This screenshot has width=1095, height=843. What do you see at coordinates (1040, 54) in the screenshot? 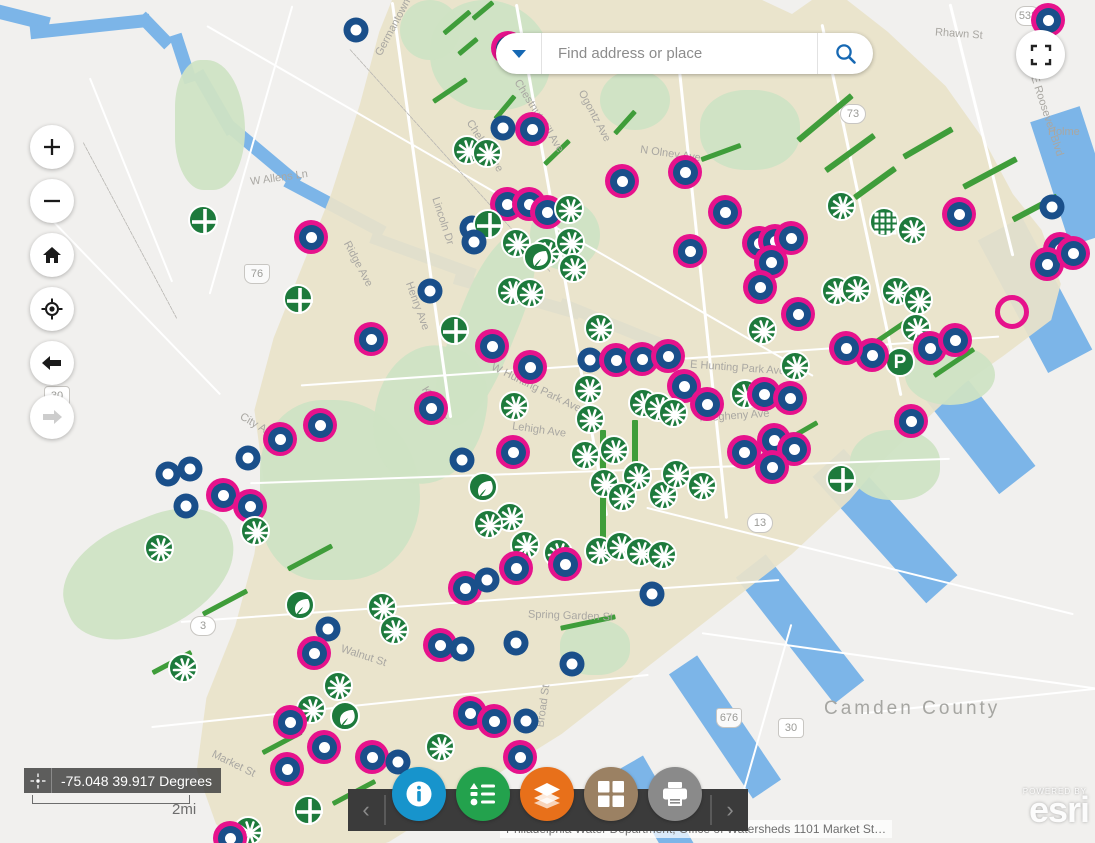
I see `fullscreen-button` at bounding box center [1040, 54].